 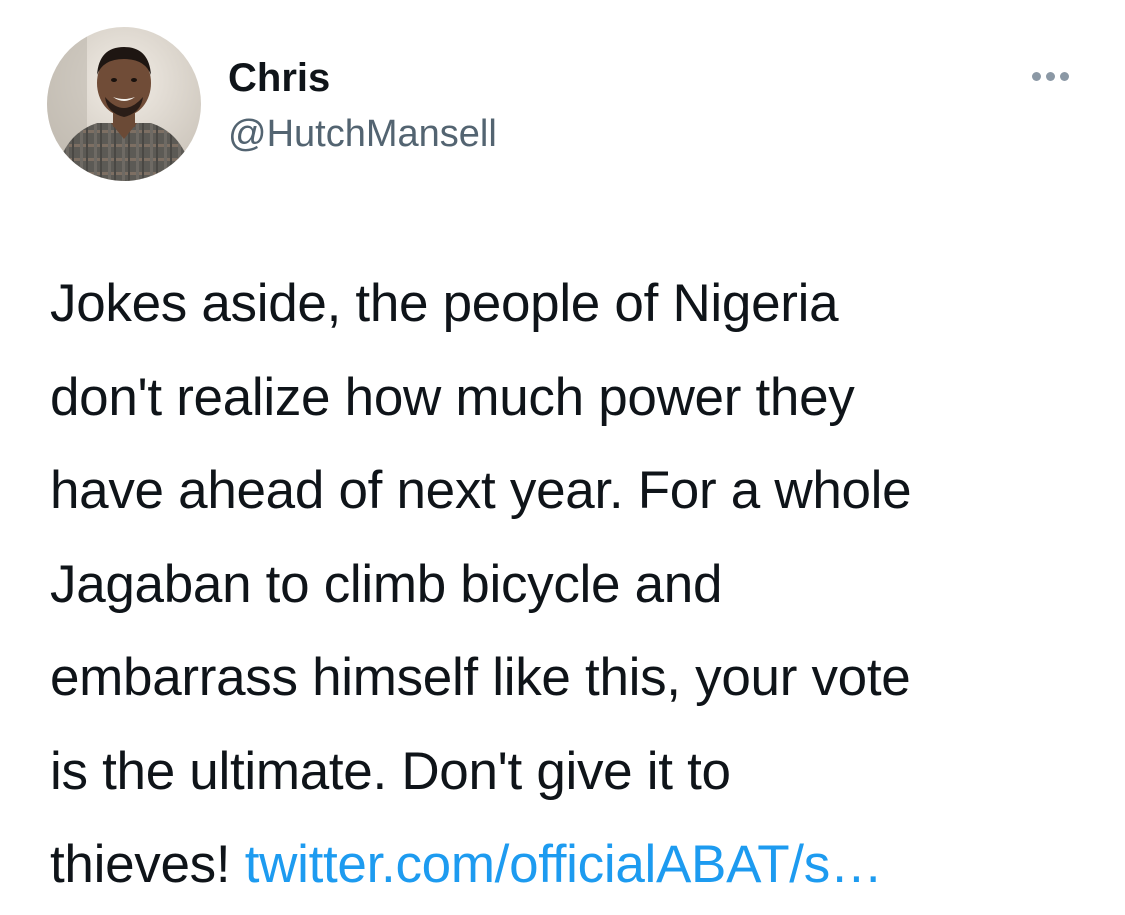 What do you see at coordinates (362, 134) in the screenshot?
I see `user-handle: @HutchMansell` at bounding box center [362, 134].